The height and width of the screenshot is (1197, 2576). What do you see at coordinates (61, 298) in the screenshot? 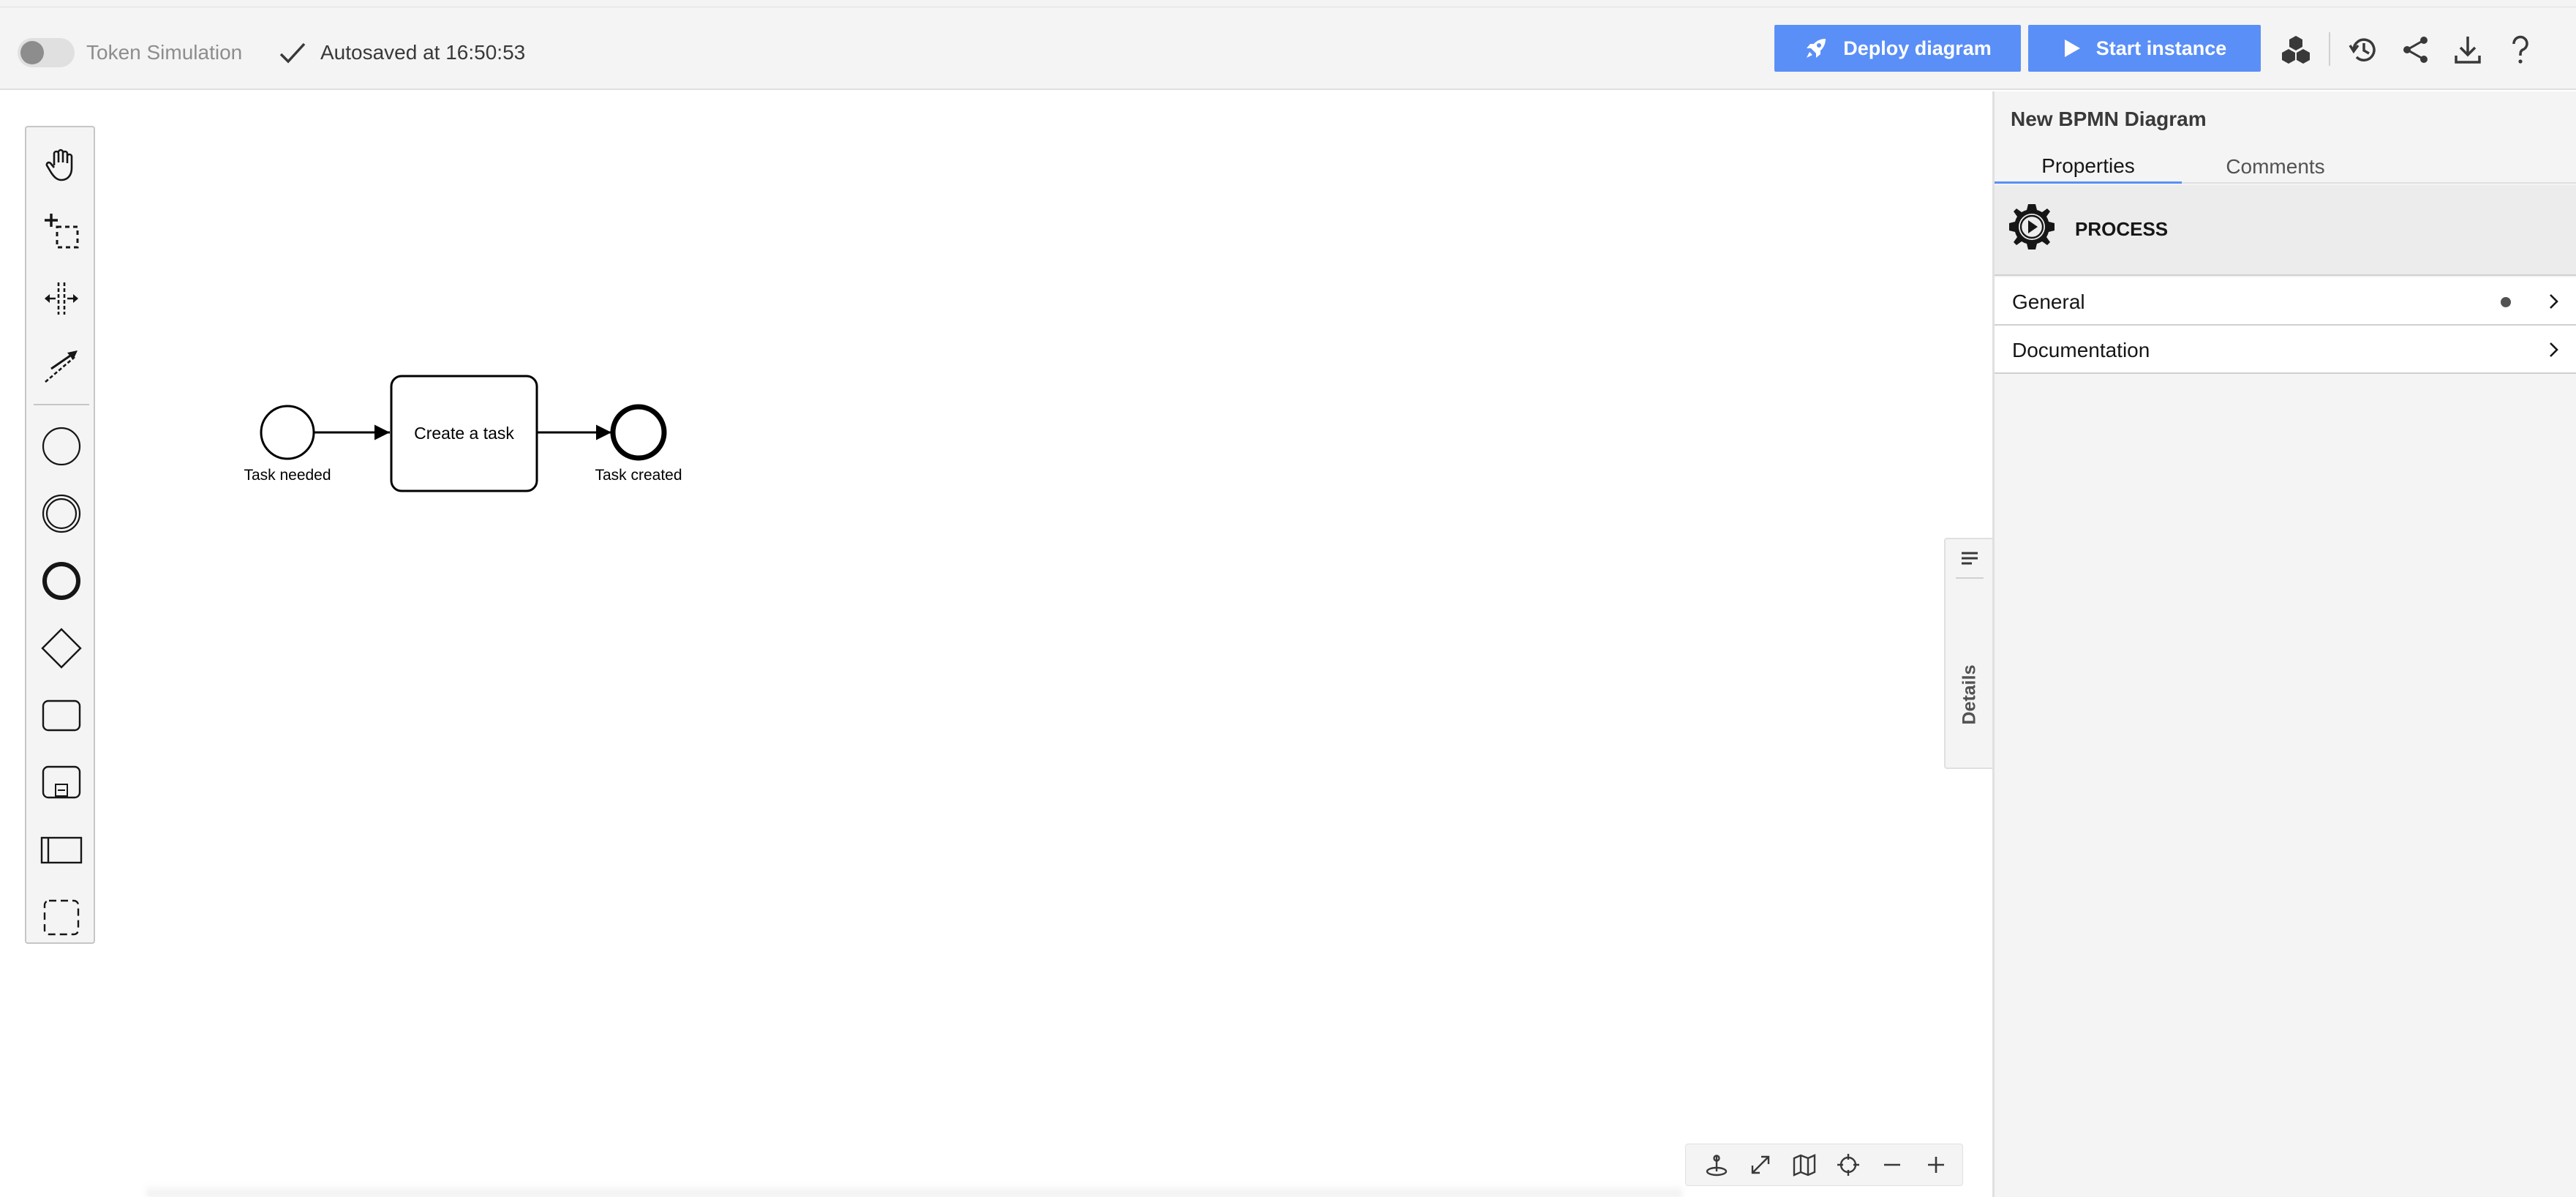
I see `space-tool-icon` at bounding box center [61, 298].